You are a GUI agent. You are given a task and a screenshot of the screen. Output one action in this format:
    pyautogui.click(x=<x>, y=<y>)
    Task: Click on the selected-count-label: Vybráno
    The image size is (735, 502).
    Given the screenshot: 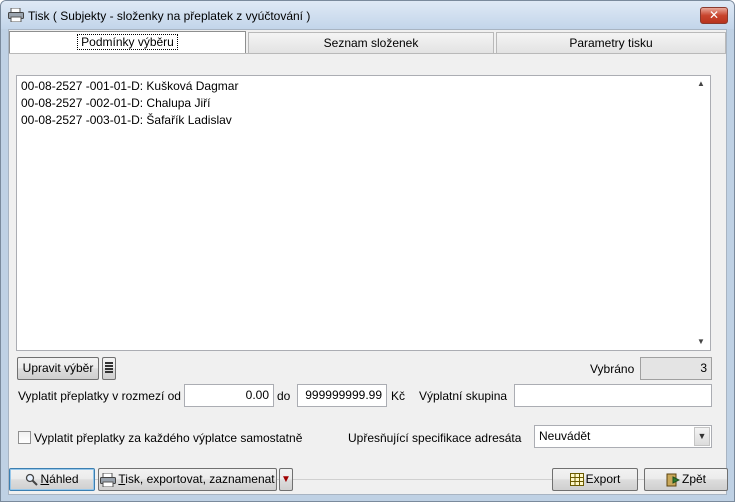 What is the action you would take?
    pyautogui.click(x=612, y=369)
    